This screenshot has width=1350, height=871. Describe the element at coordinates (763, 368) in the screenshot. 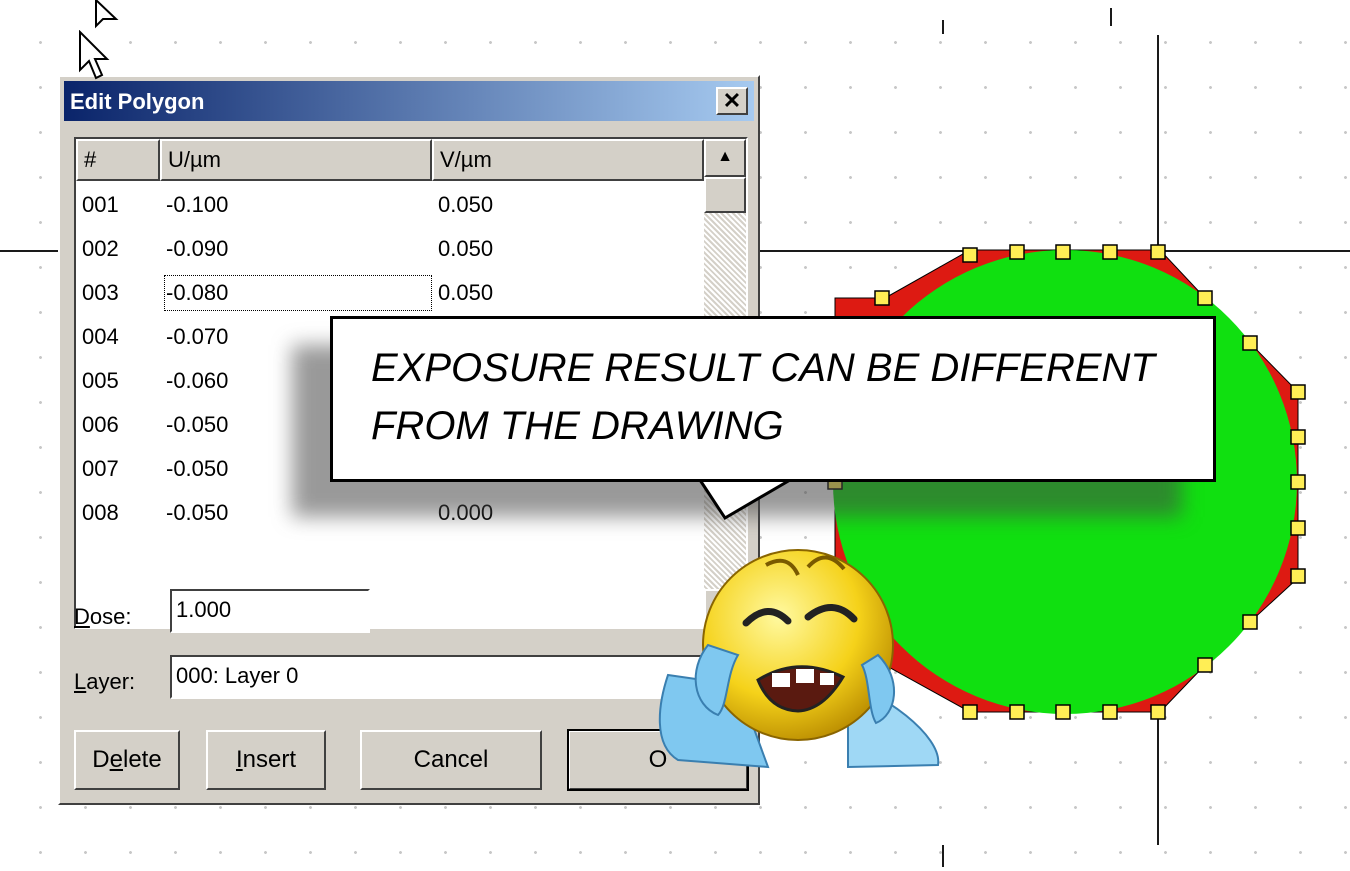

I see `callout-line-1: EXPOSURE RESULT CAN BE DIFFERENT` at that location.